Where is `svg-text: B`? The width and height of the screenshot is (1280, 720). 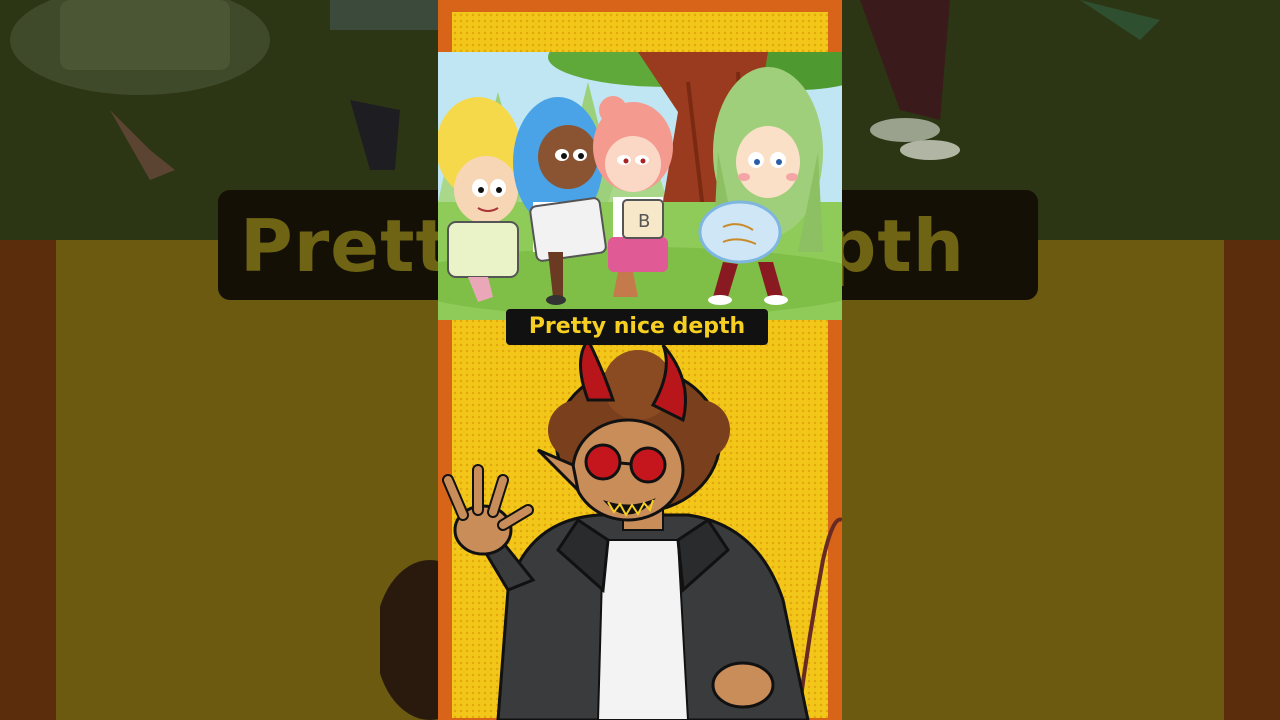 svg-text: B is located at coordinates (644, 221).